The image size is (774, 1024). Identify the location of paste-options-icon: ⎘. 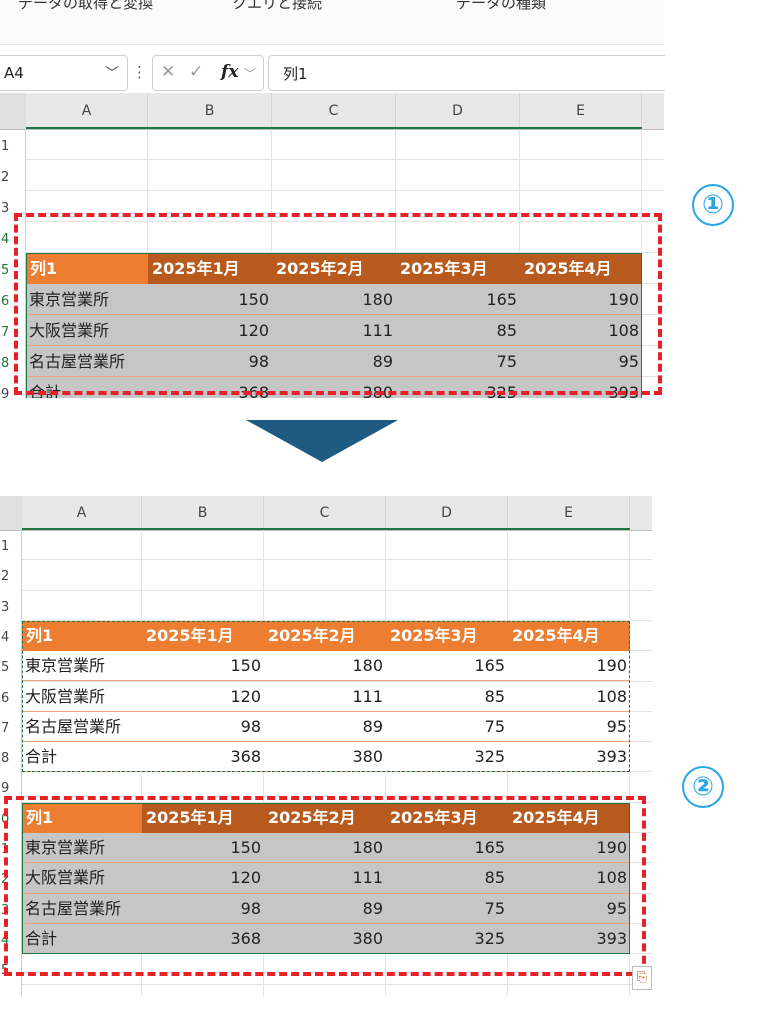
(642, 978).